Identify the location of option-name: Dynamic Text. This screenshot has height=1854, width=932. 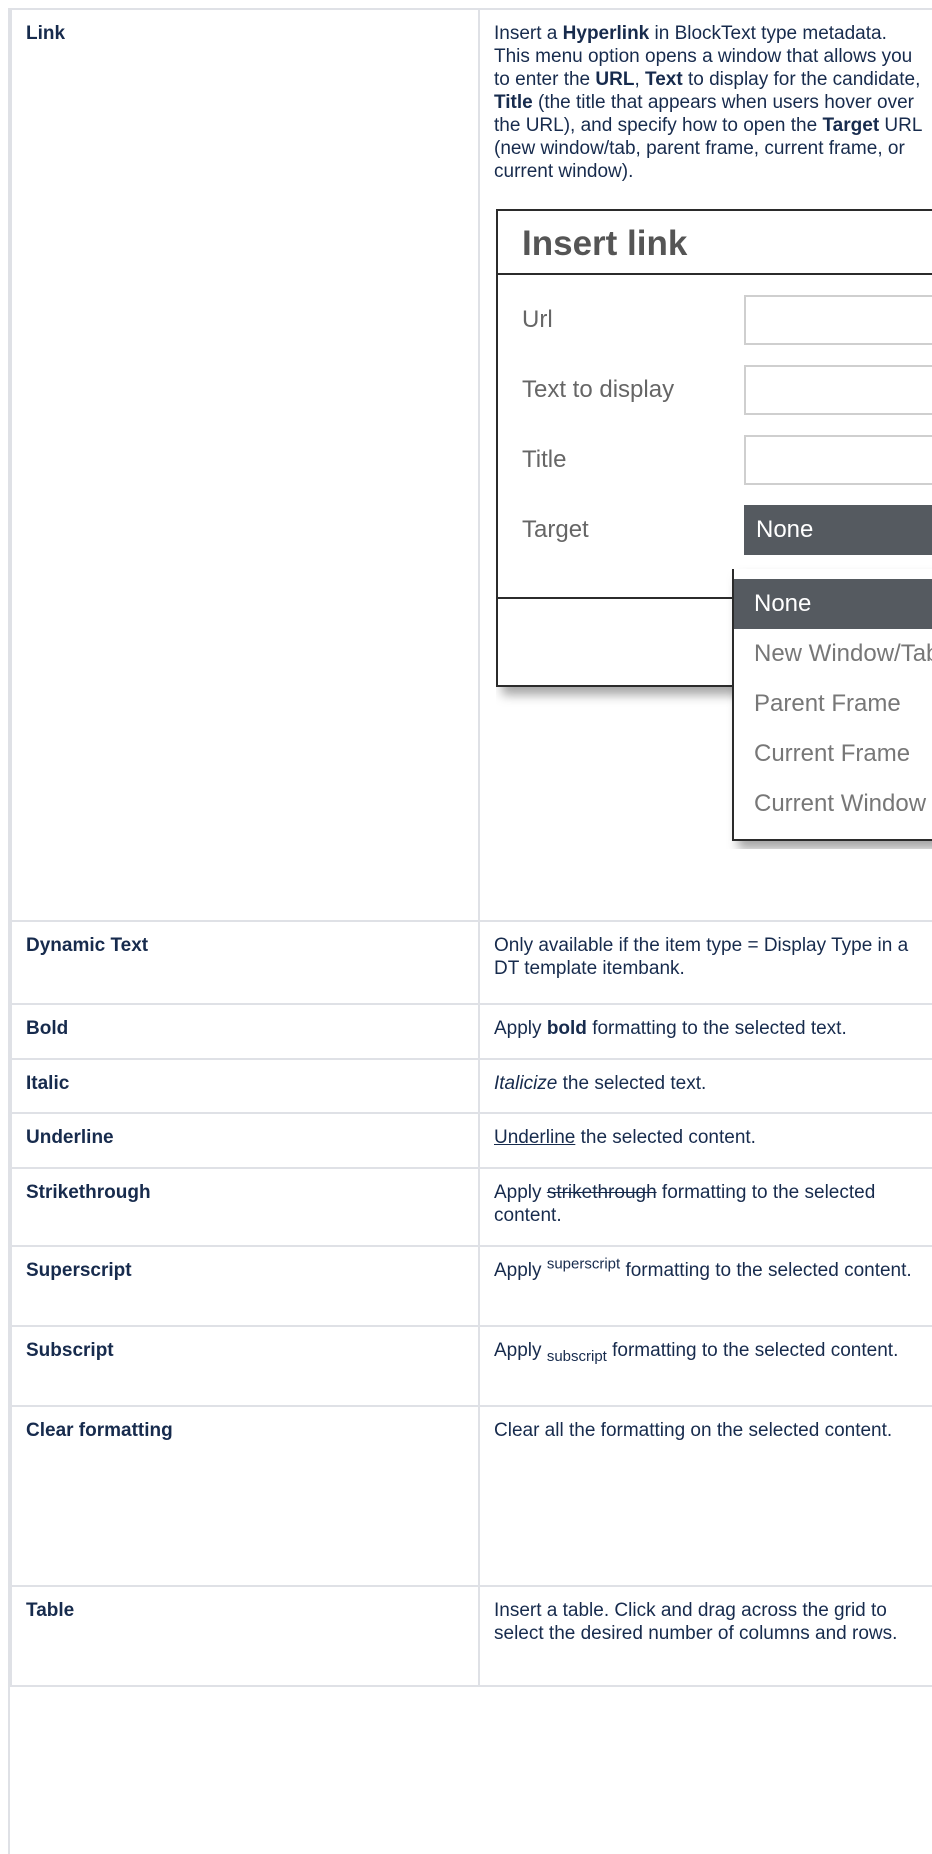
(87, 945).